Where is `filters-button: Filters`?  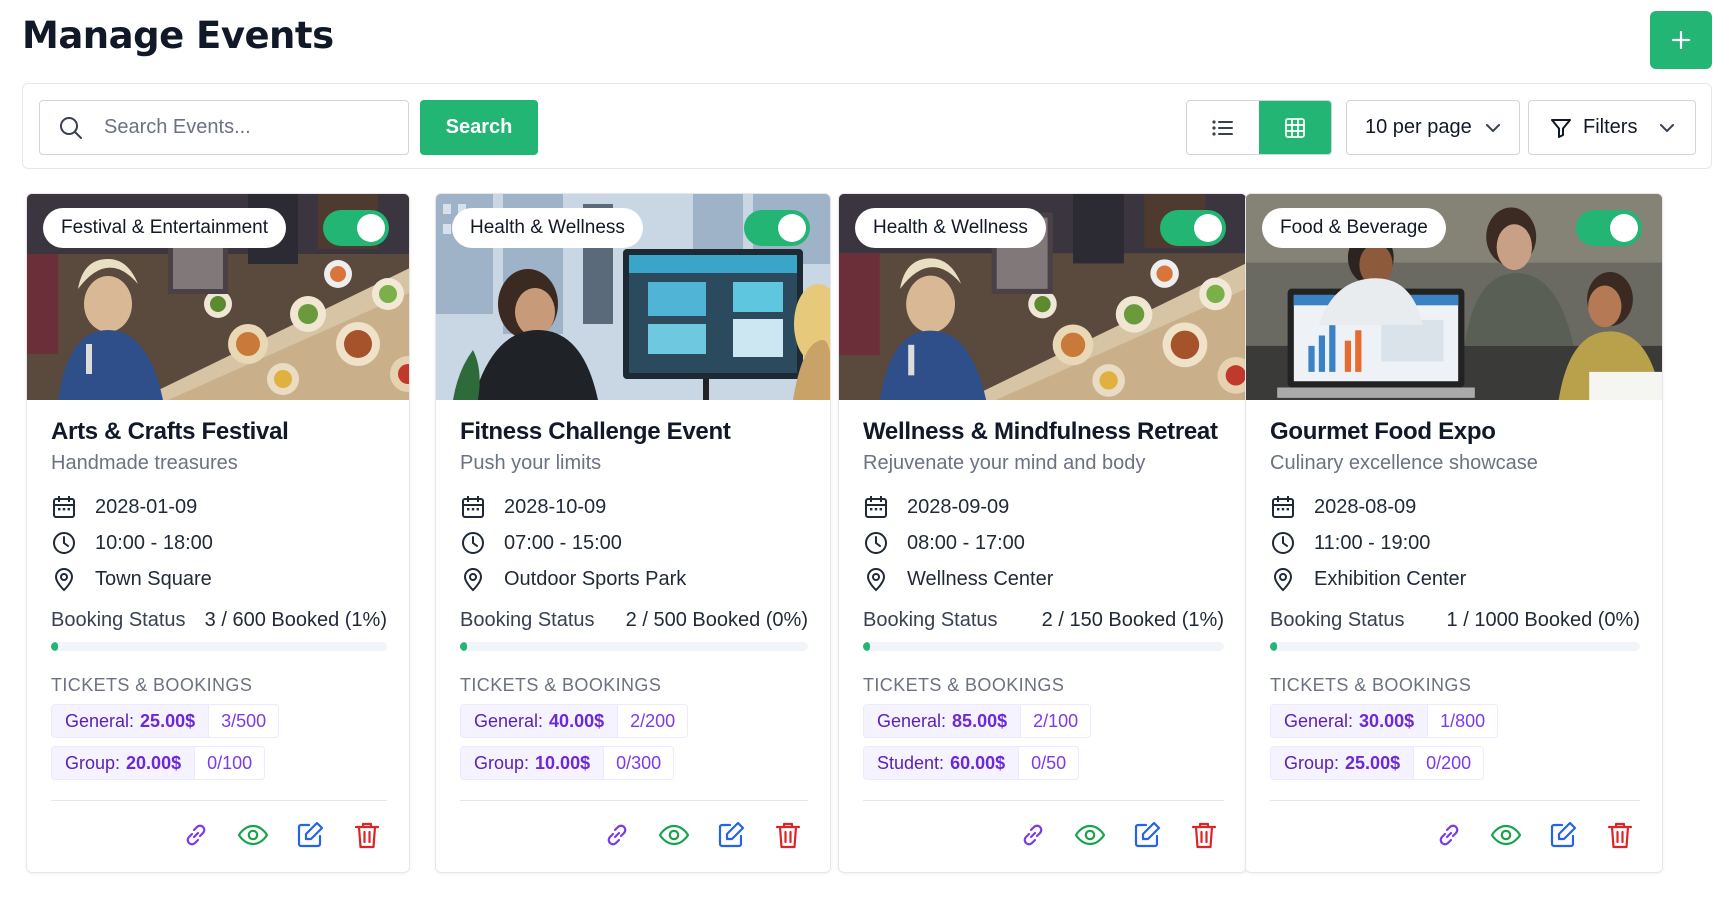
filters-button: Filters is located at coordinates (1612, 127).